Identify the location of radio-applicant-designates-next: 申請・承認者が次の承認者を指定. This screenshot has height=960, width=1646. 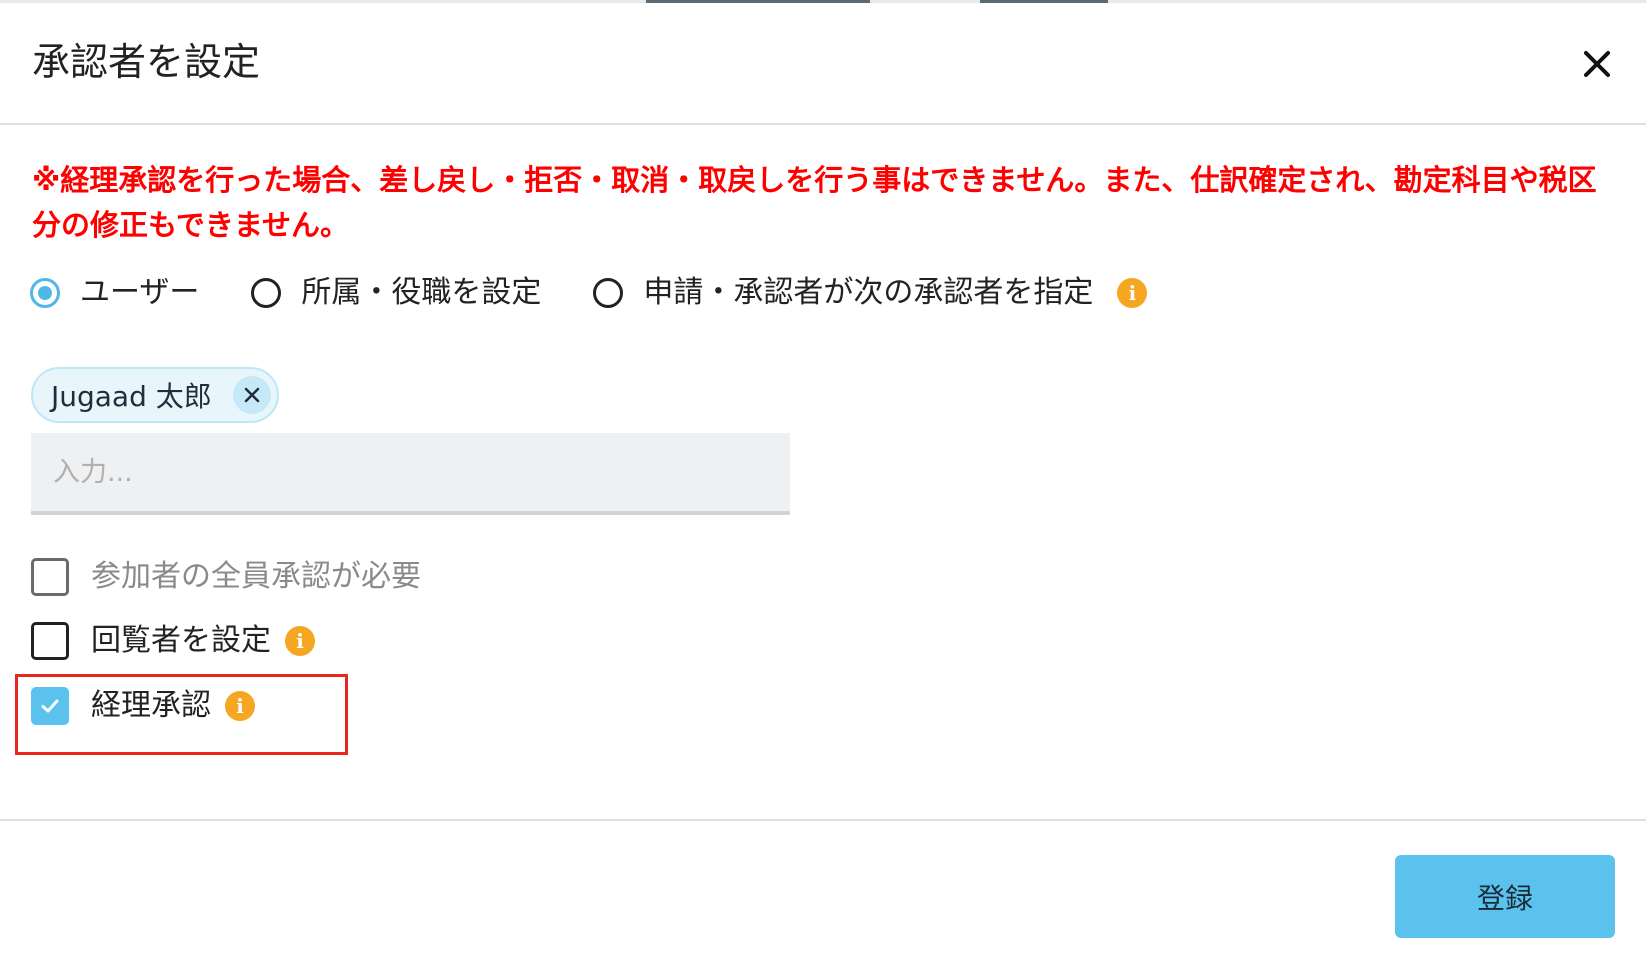
(843, 293).